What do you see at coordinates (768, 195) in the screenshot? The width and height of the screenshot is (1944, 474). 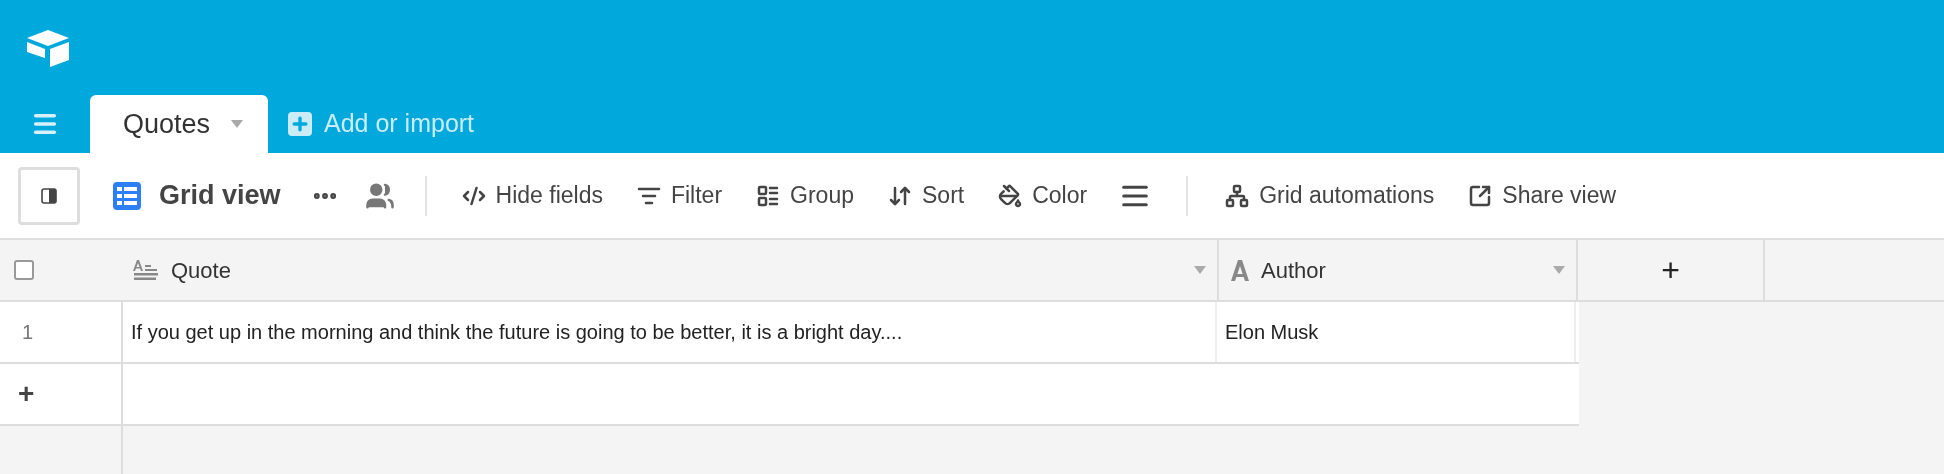 I see `list-icon` at bounding box center [768, 195].